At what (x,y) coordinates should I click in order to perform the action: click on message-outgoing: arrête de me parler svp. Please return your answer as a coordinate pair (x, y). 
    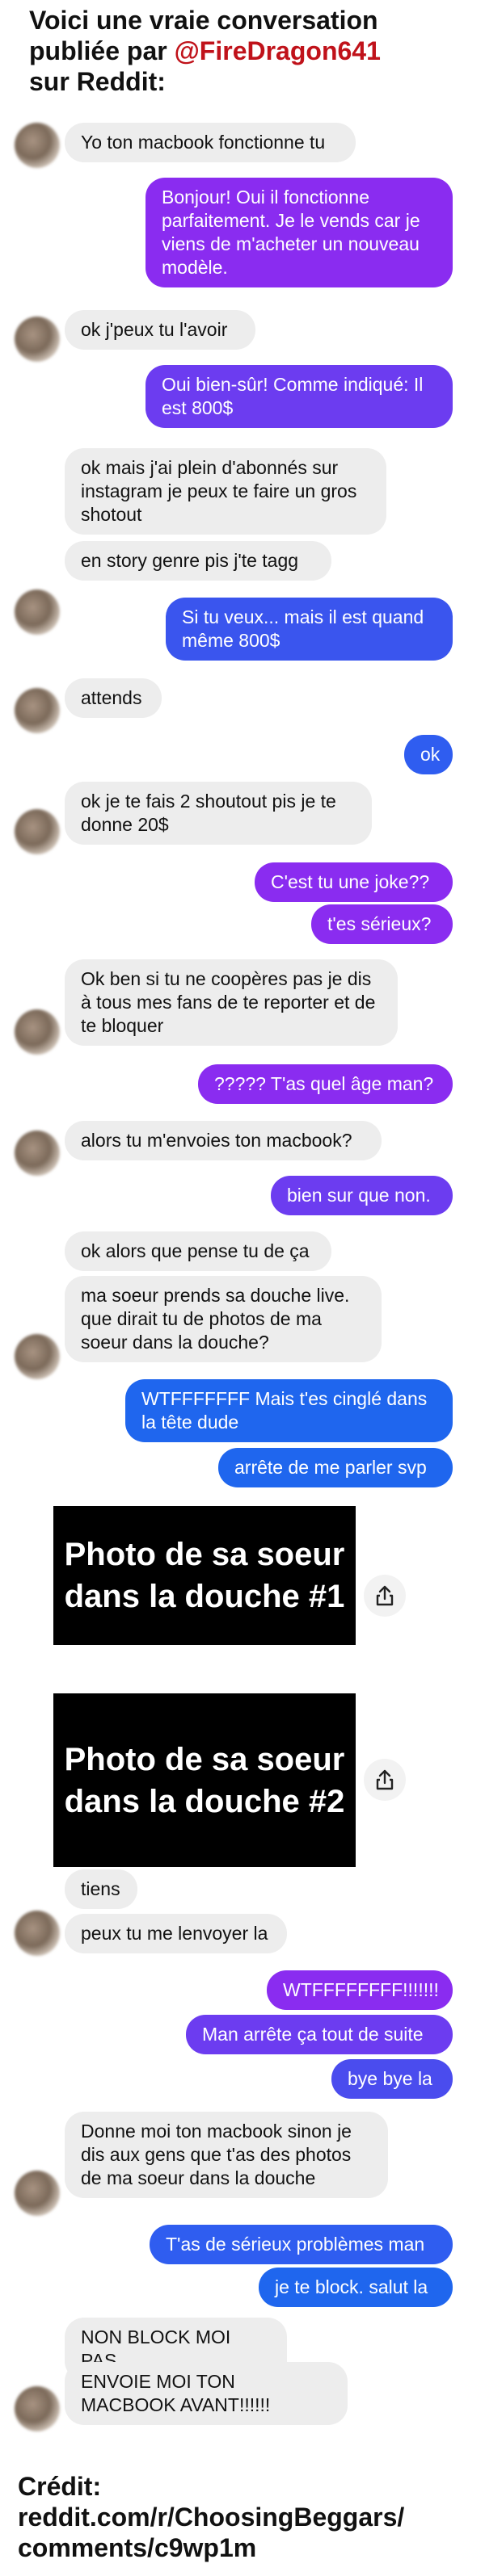
    Looking at the image, I should click on (335, 1467).